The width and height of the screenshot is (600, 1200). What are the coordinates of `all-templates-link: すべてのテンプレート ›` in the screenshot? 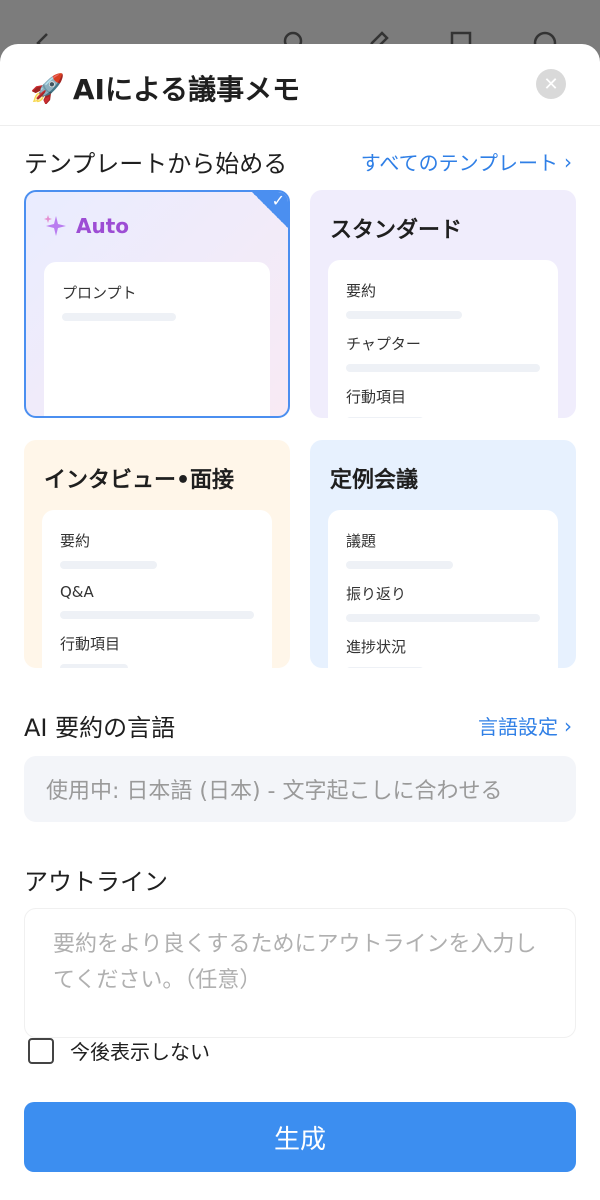 It's located at (466, 161).